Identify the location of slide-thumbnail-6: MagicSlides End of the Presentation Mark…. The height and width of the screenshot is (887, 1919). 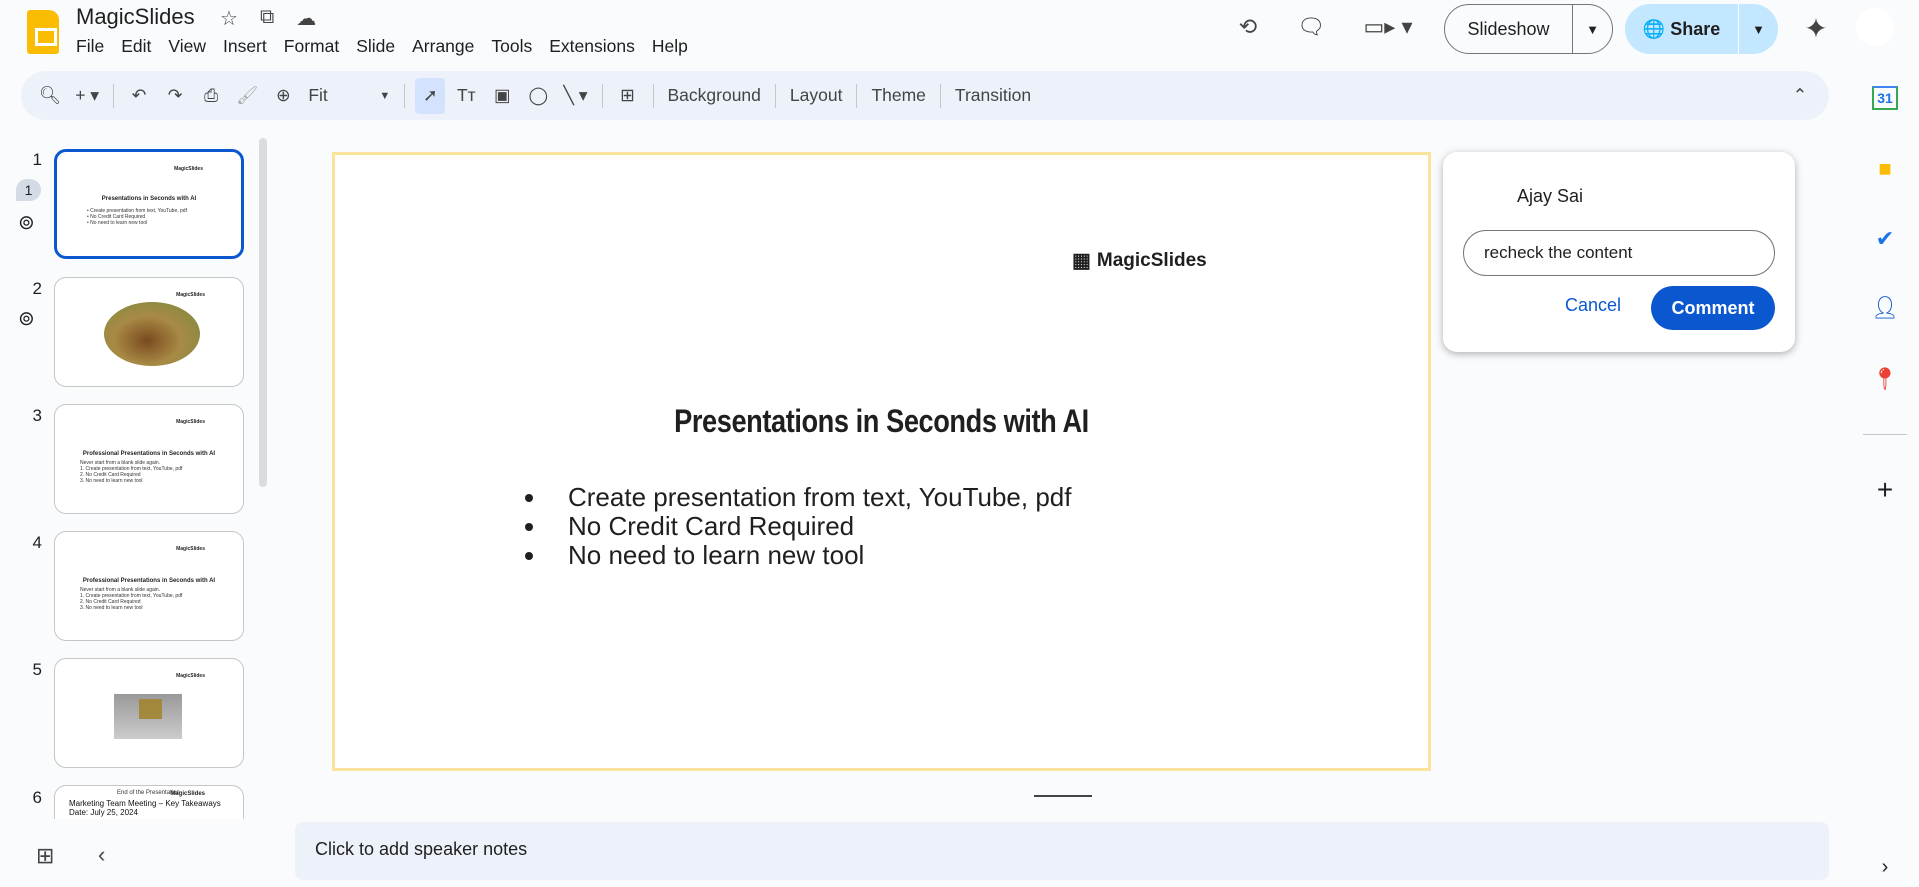
(149, 802).